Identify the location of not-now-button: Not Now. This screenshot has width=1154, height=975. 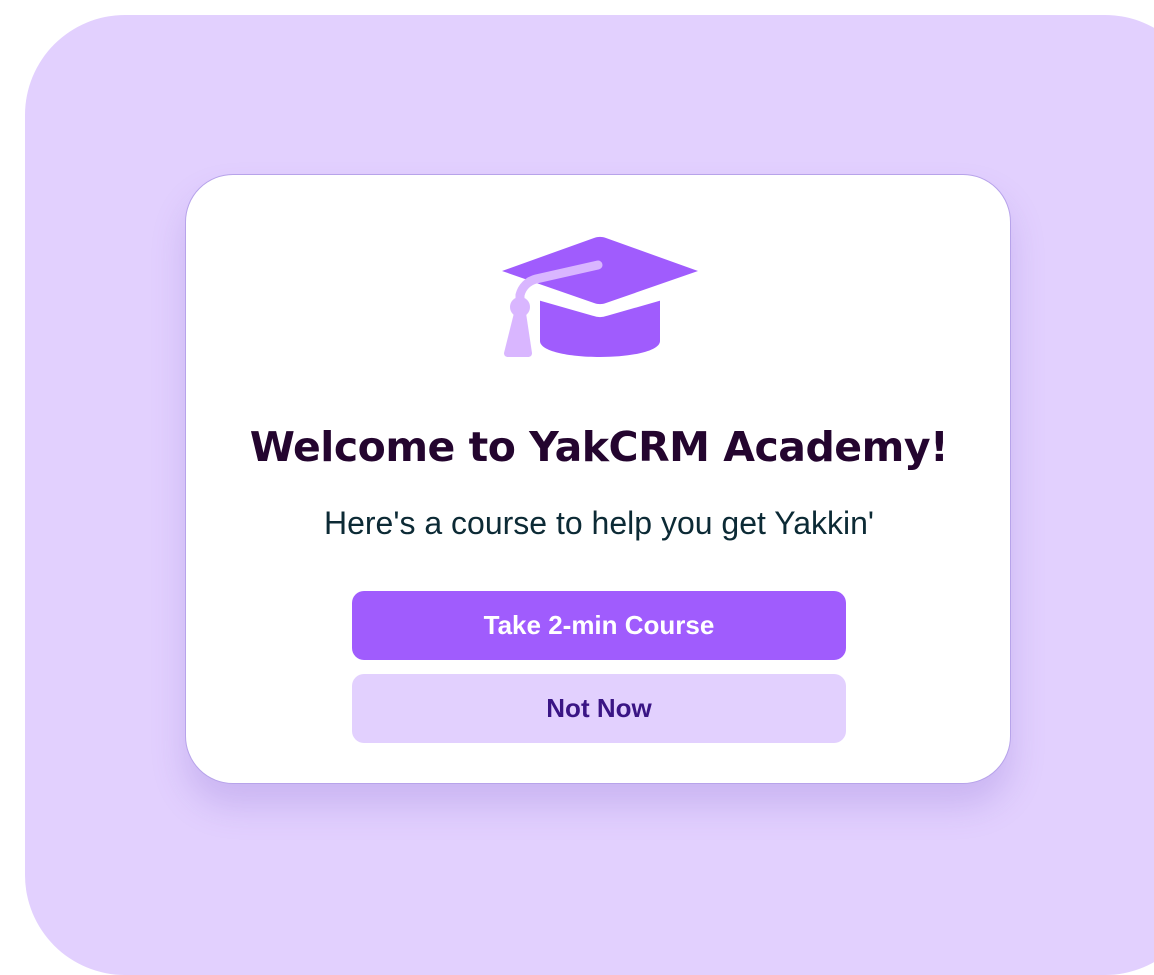
(599, 708).